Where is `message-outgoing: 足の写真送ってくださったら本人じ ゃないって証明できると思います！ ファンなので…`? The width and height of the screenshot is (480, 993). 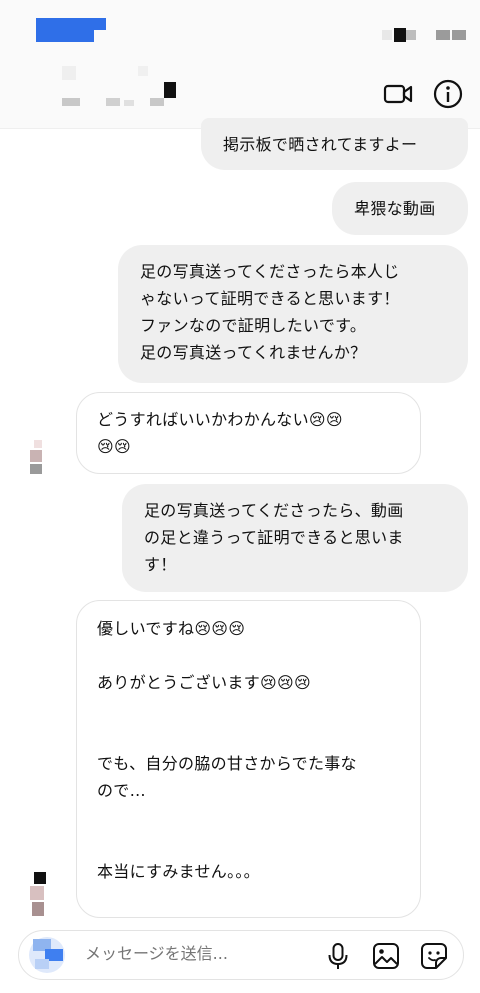 message-outgoing: 足の写真送ってくださったら本人じ ゃないって証明できると思います！ ファンなので… is located at coordinates (293, 314).